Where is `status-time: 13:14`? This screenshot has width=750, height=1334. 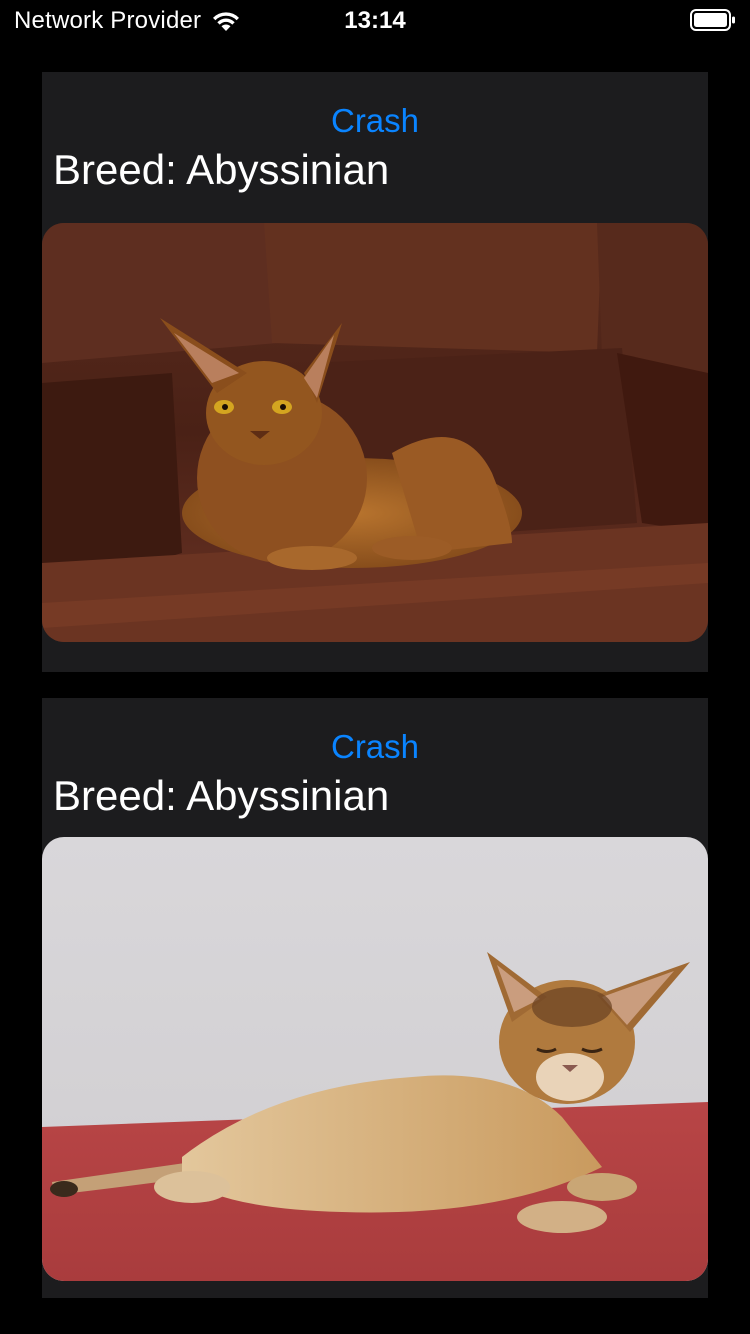 status-time: 13:14 is located at coordinates (375, 20).